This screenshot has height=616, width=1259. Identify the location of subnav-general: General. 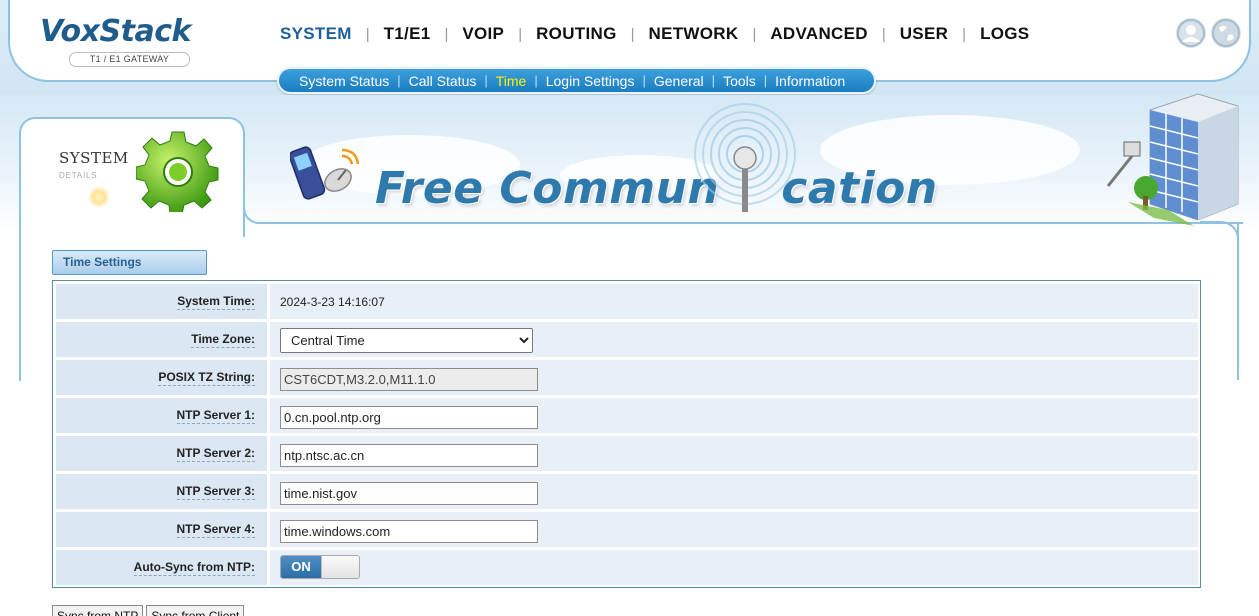
(679, 81).